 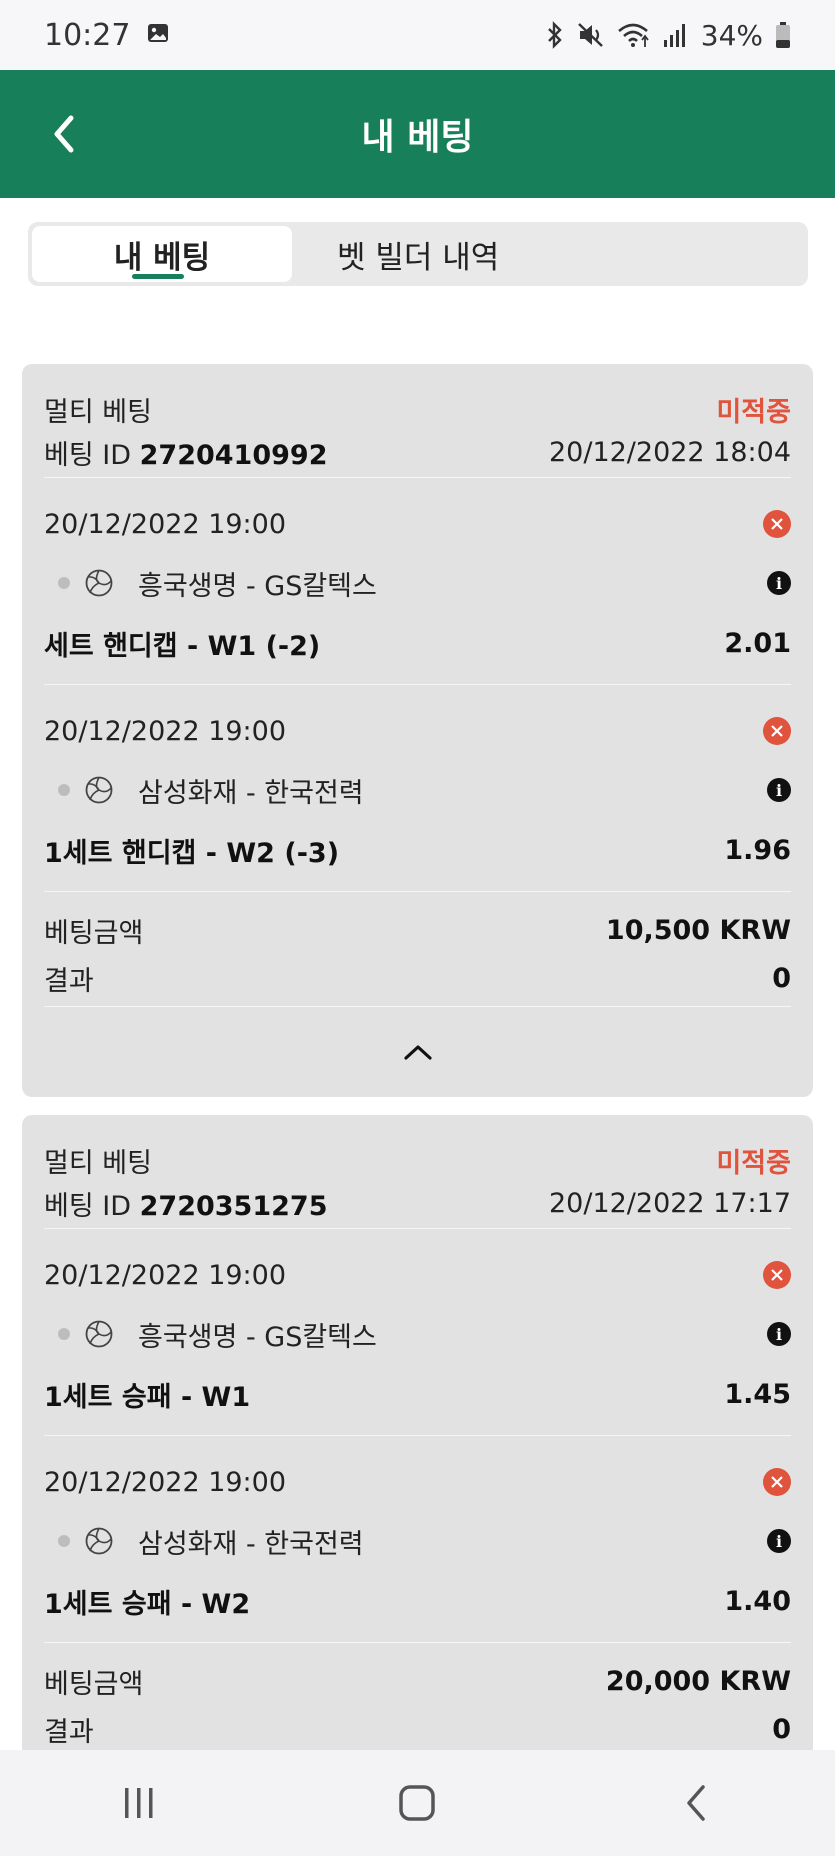 I want to click on market-name: 1세트 핸디캡 - W2 (-3), so click(x=192, y=853).